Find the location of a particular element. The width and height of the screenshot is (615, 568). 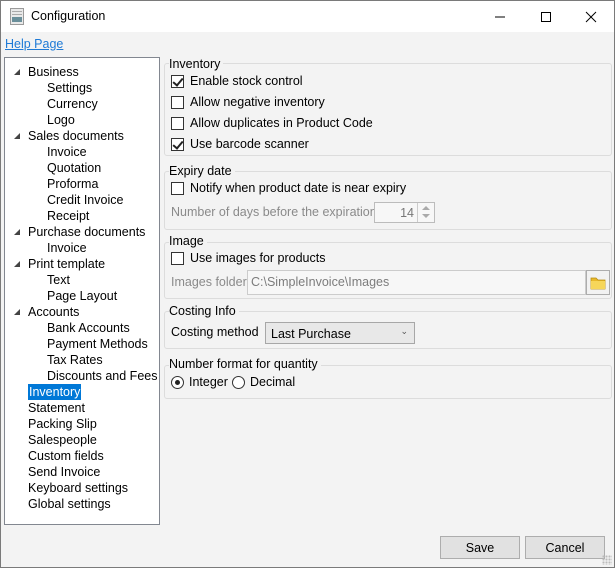

maximize-button is located at coordinates (546, 16).